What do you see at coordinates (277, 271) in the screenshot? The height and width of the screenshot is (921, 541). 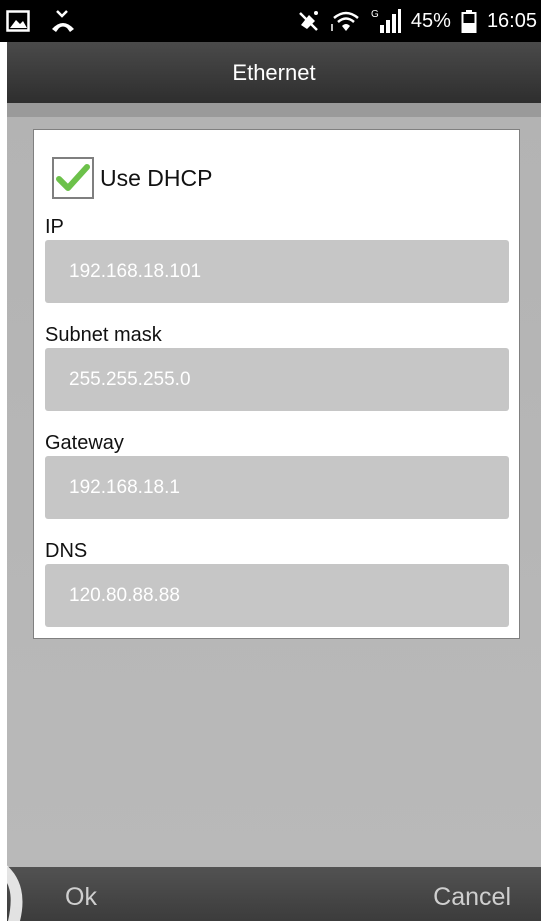 I see `ip-field: 192.168.18.101` at bounding box center [277, 271].